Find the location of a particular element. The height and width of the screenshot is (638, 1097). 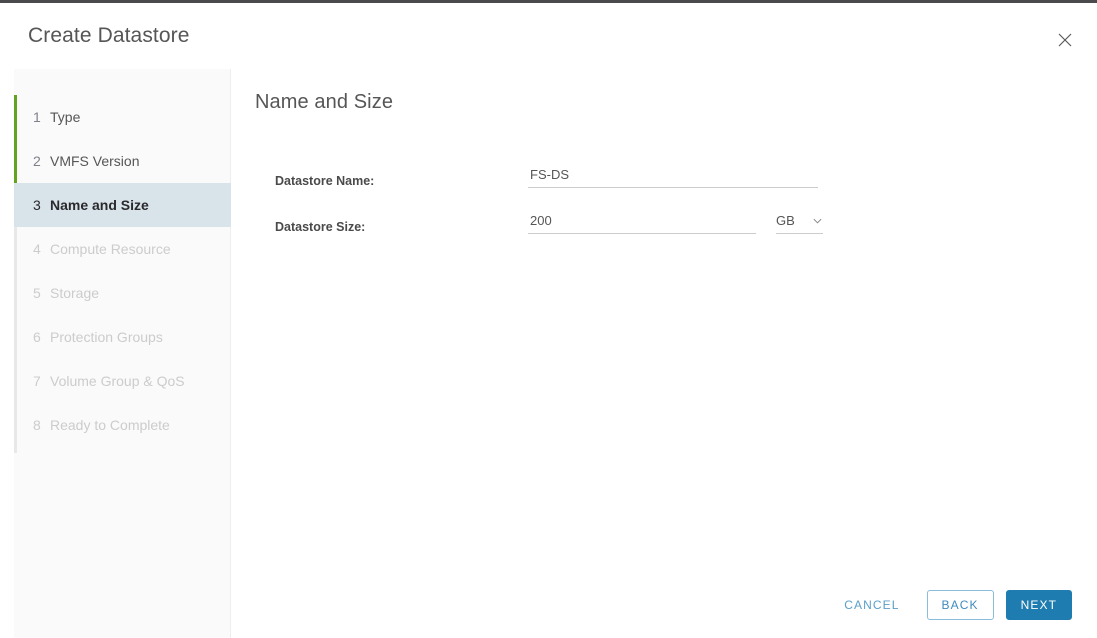

step-label: VMFS Version is located at coordinates (95, 161).